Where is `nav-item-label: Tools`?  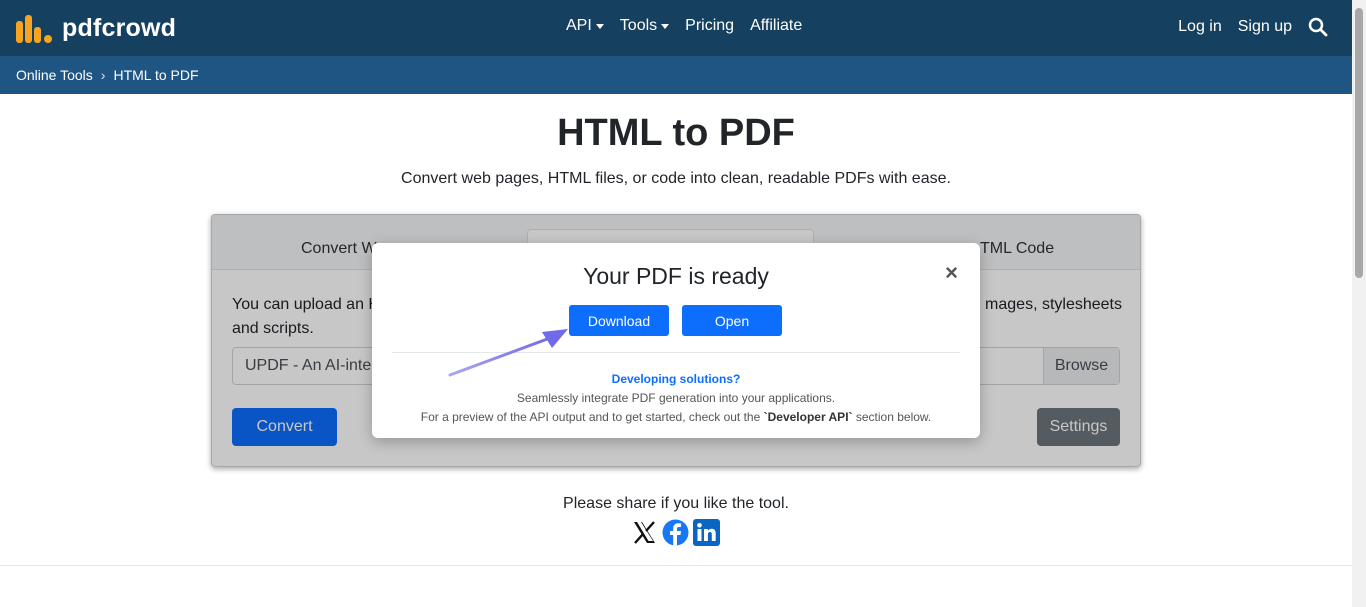
nav-item-label: Tools is located at coordinates (638, 25).